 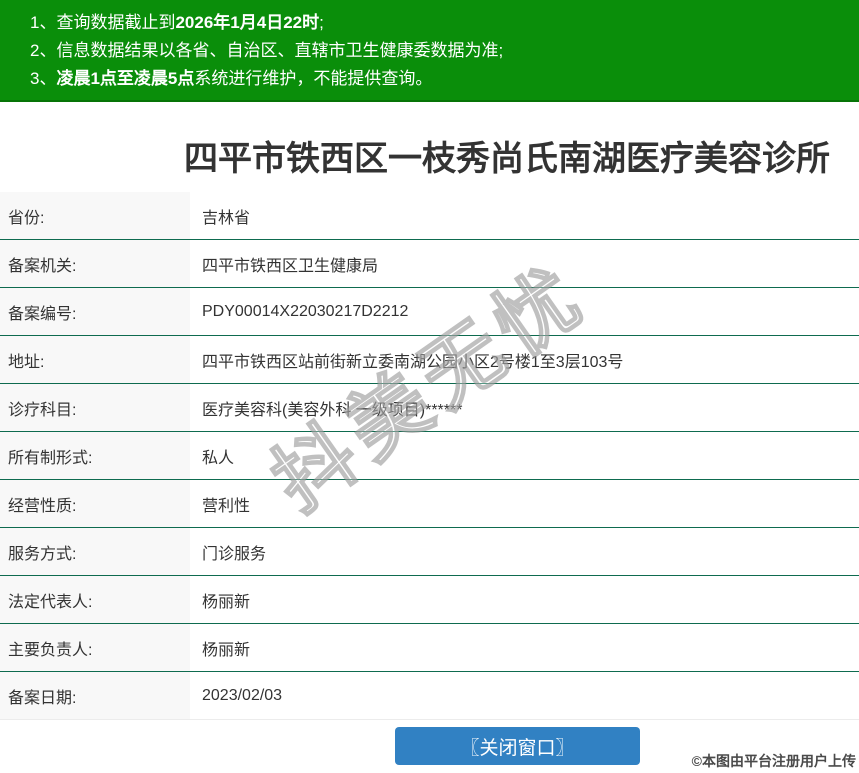 What do you see at coordinates (43, 78) in the screenshot?
I see `notice-text: 3、` at bounding box center [43, 78].